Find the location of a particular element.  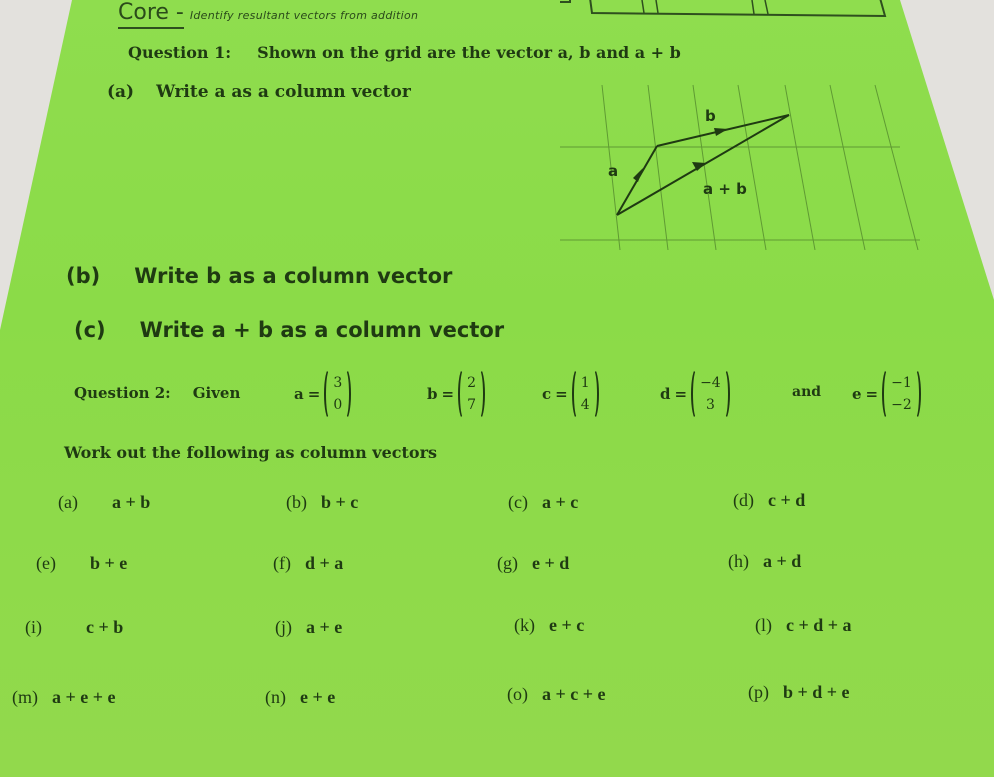

exercise-label: (m) is located at coordinates (25, 697).